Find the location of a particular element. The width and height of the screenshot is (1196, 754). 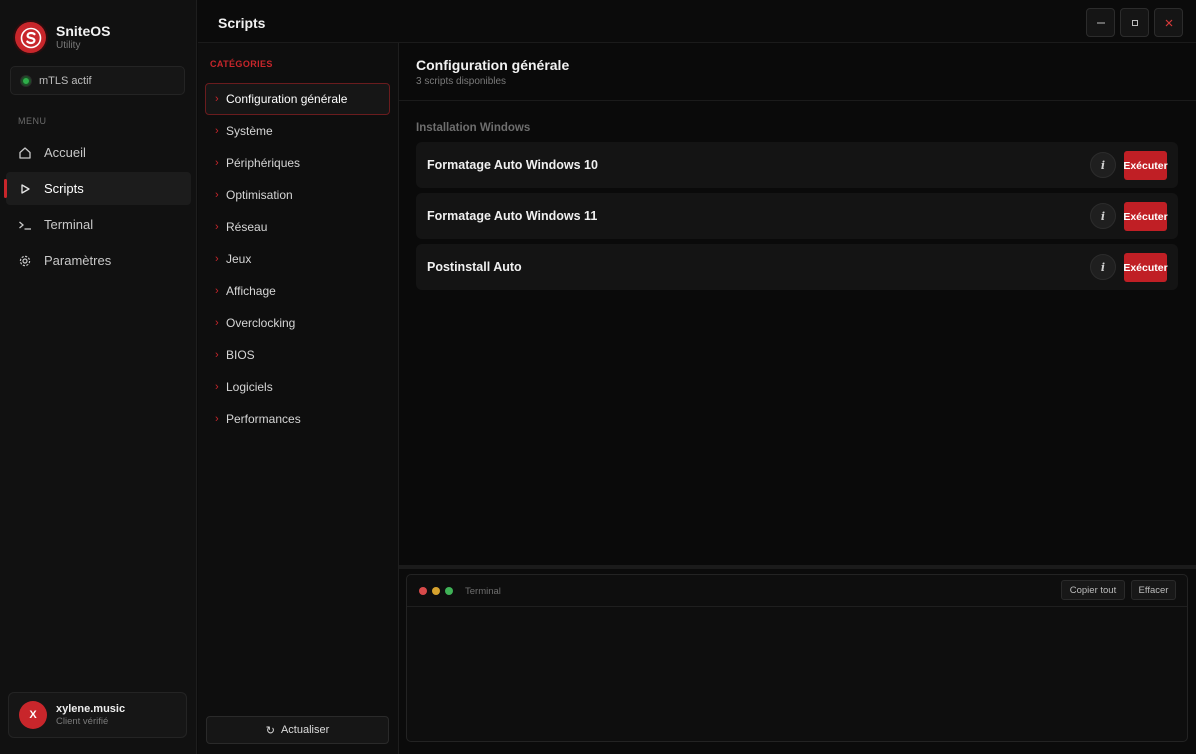

script-group-title: Installation Windows is located at coordinates (473, 128).